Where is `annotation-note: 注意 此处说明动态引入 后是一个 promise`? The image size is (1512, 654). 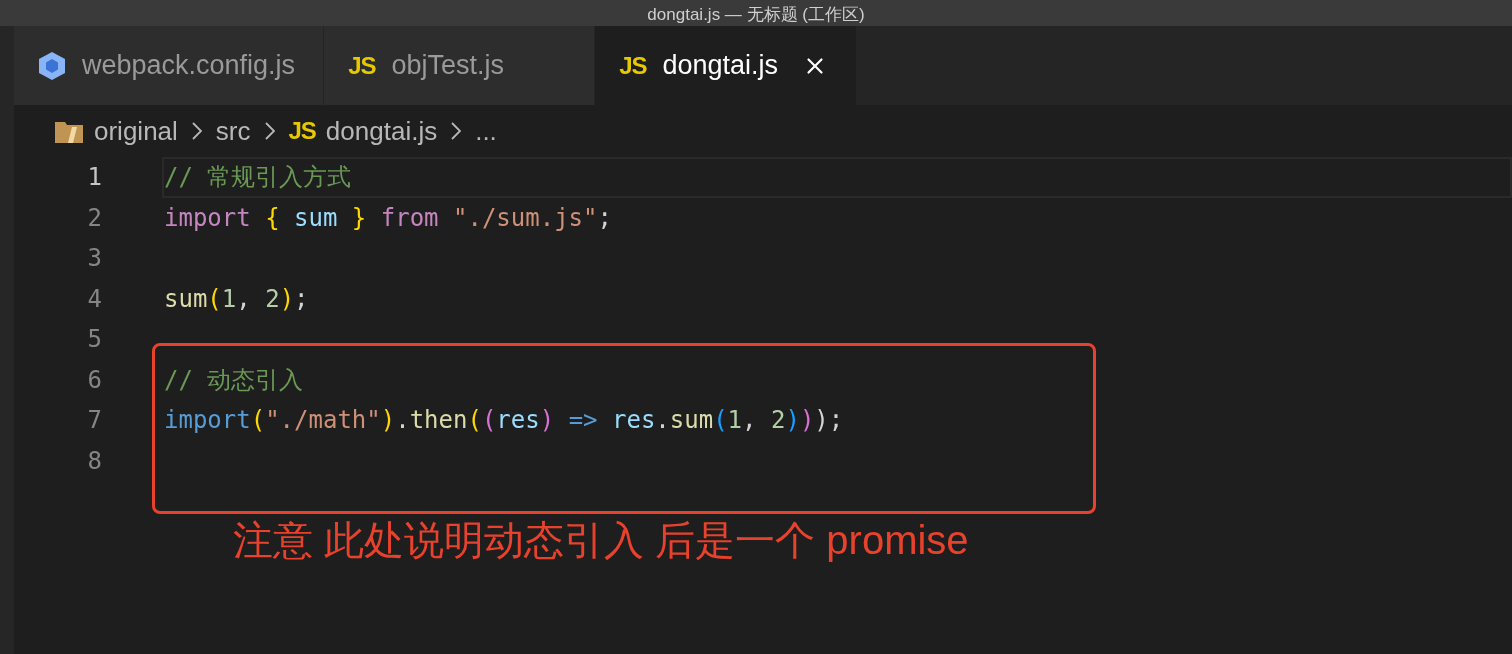 annotation-note: 注意 此处说明动态引入 后是一个 promise is located at coordinates (601, 540).